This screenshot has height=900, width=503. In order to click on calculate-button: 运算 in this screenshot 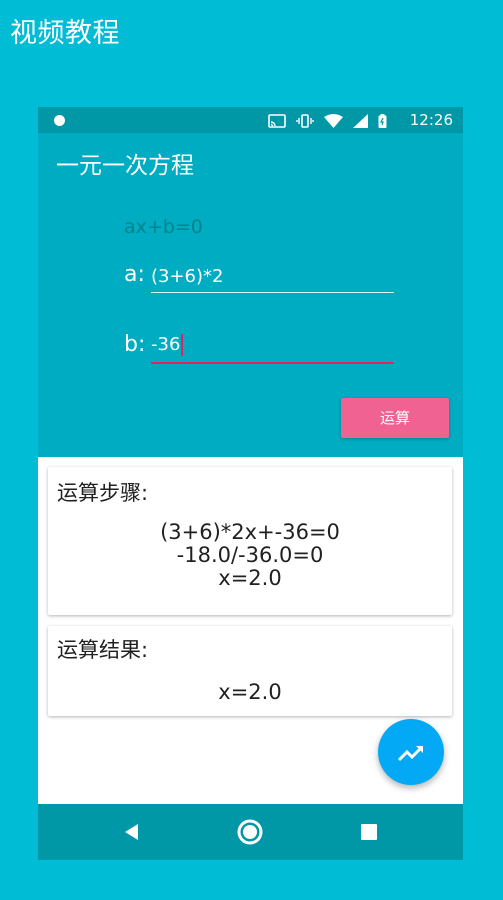, I will do `click(395, 418)`.